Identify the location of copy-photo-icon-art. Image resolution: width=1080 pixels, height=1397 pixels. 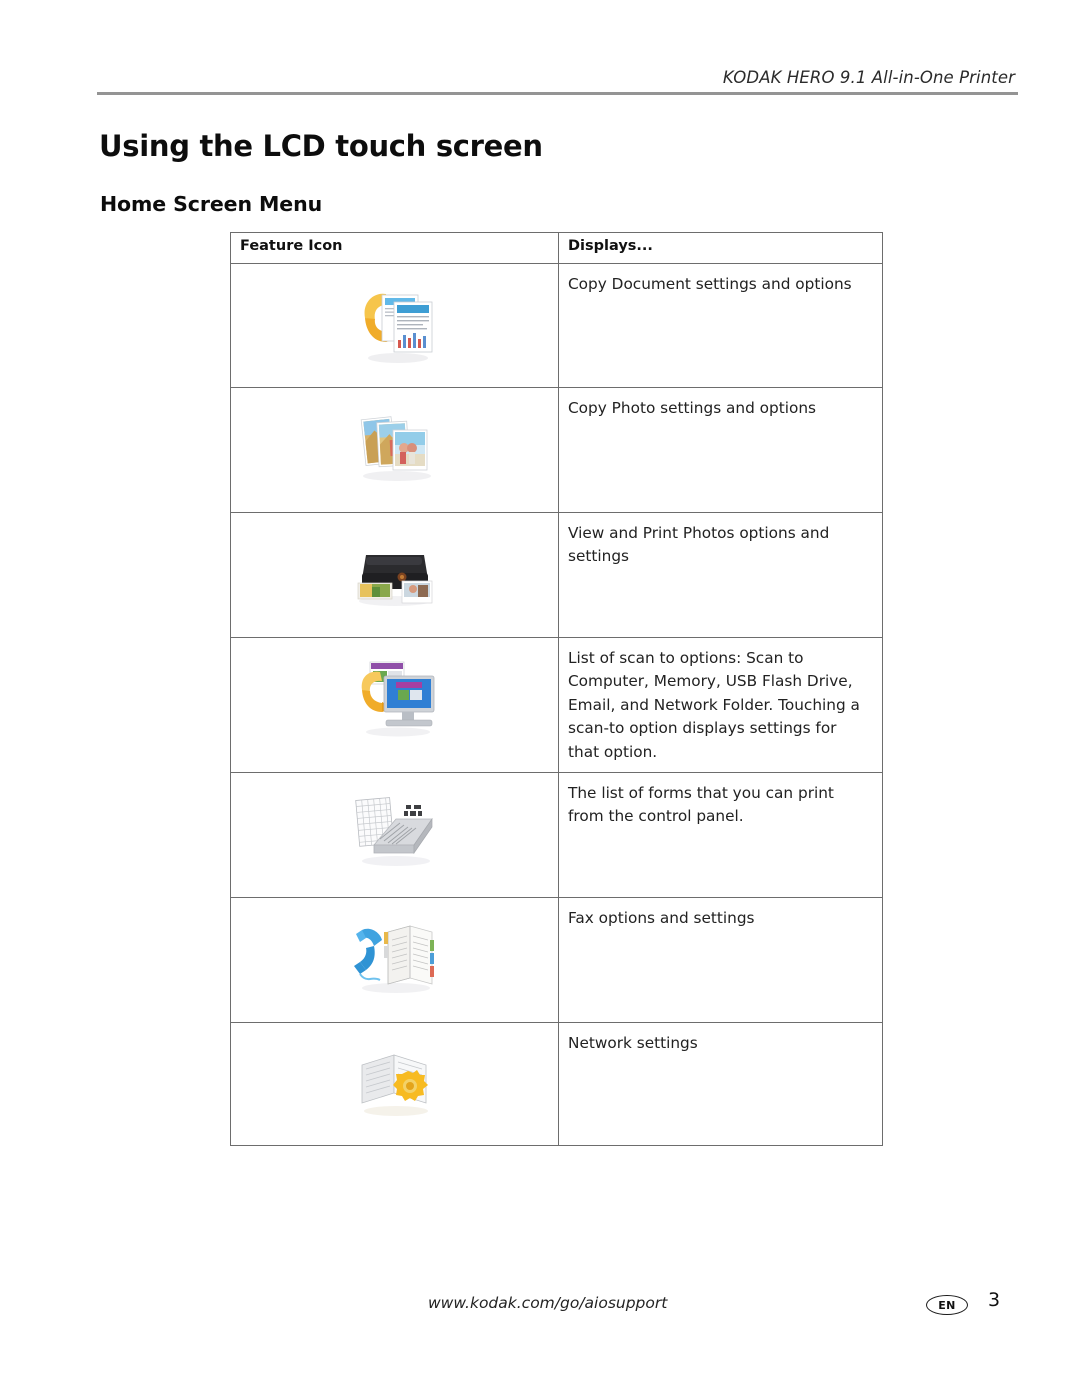
(395, 448).